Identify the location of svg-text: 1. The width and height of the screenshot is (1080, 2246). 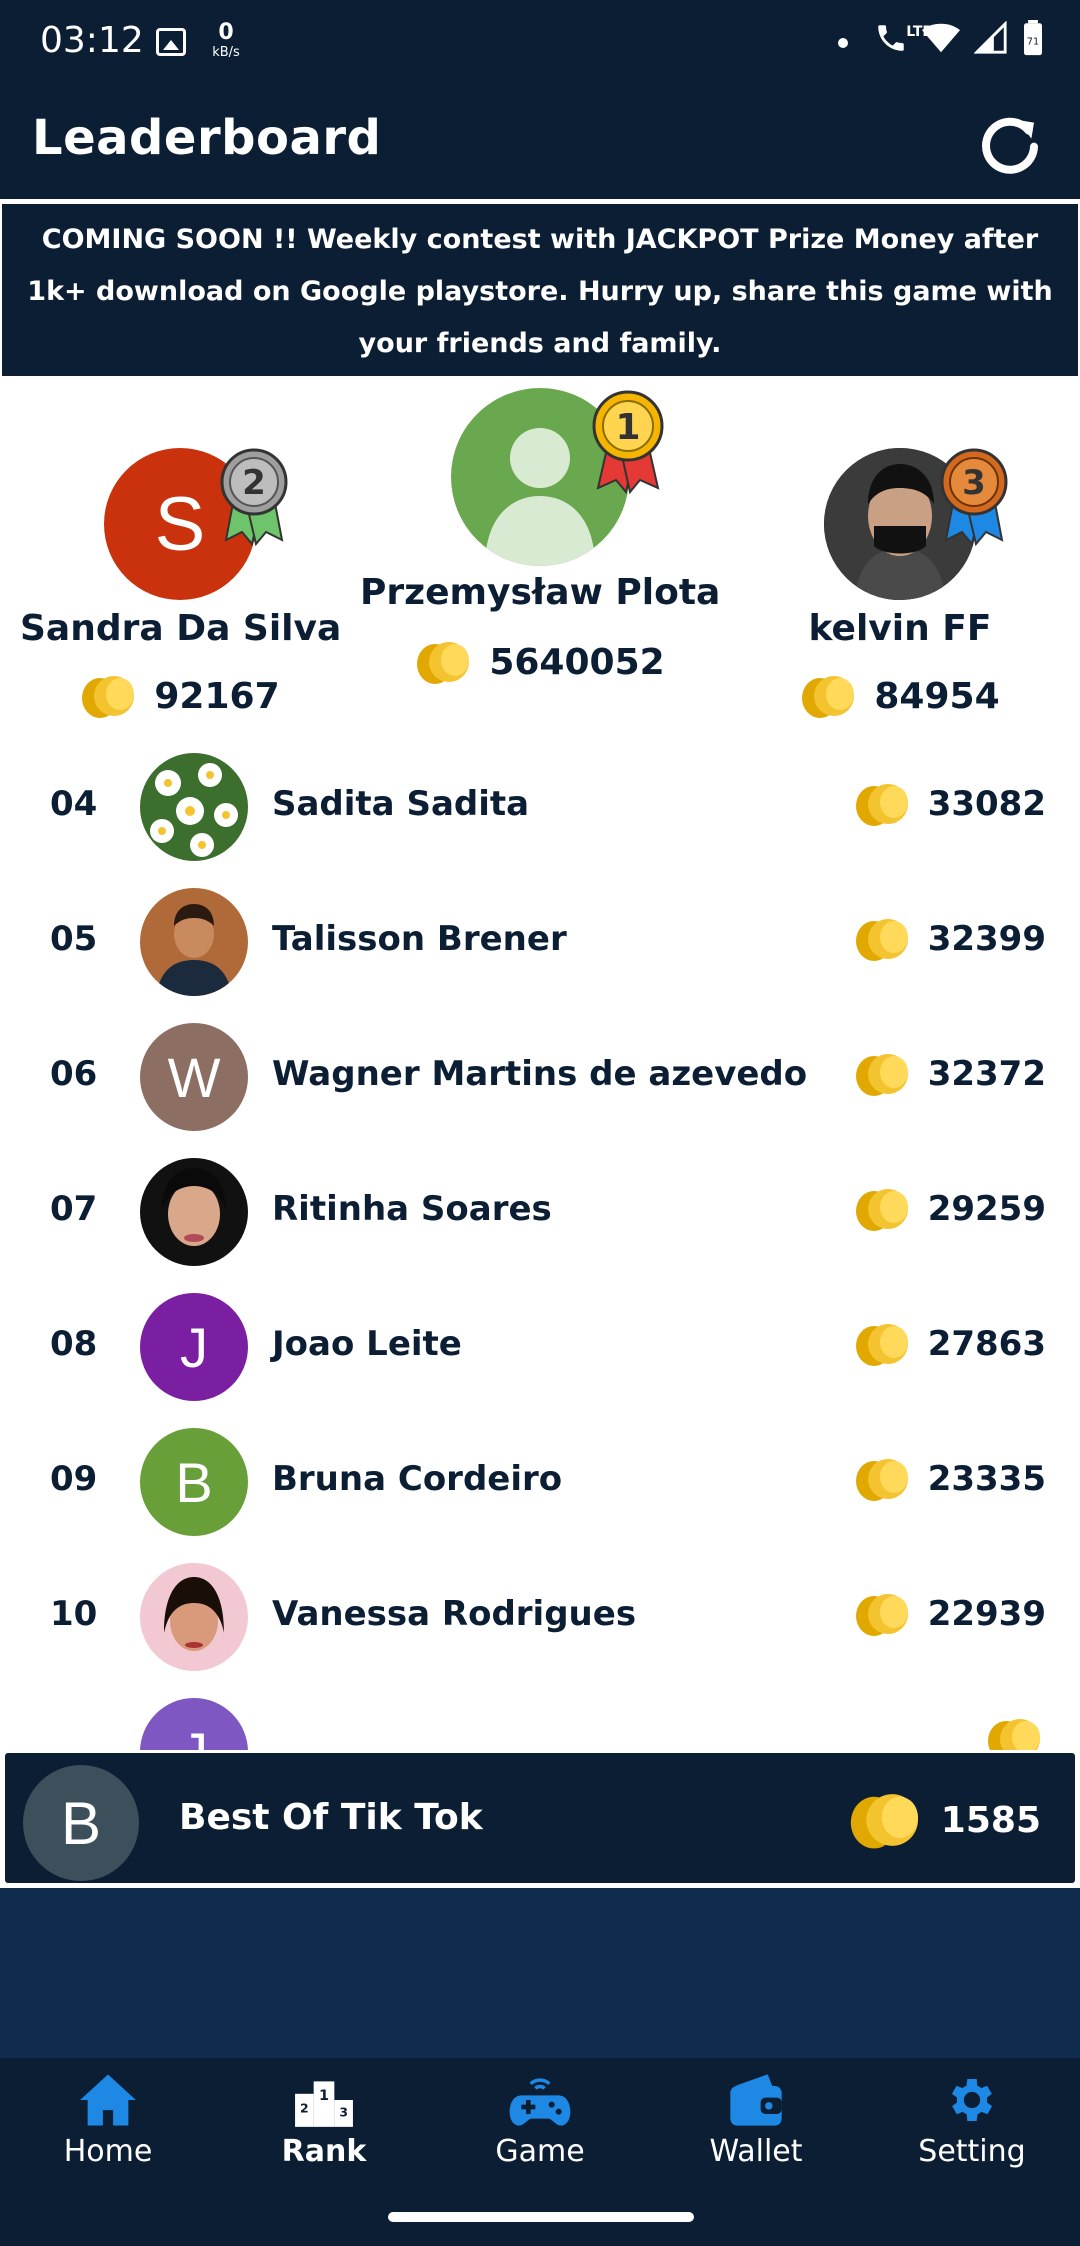
(324, 2096).